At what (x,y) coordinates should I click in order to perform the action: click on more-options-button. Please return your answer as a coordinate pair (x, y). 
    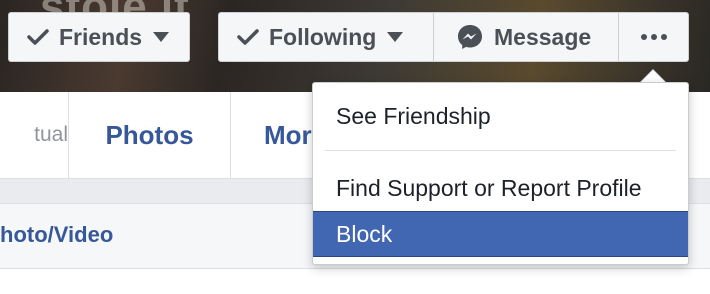
    Looking at the image, I should click on (653, 37).